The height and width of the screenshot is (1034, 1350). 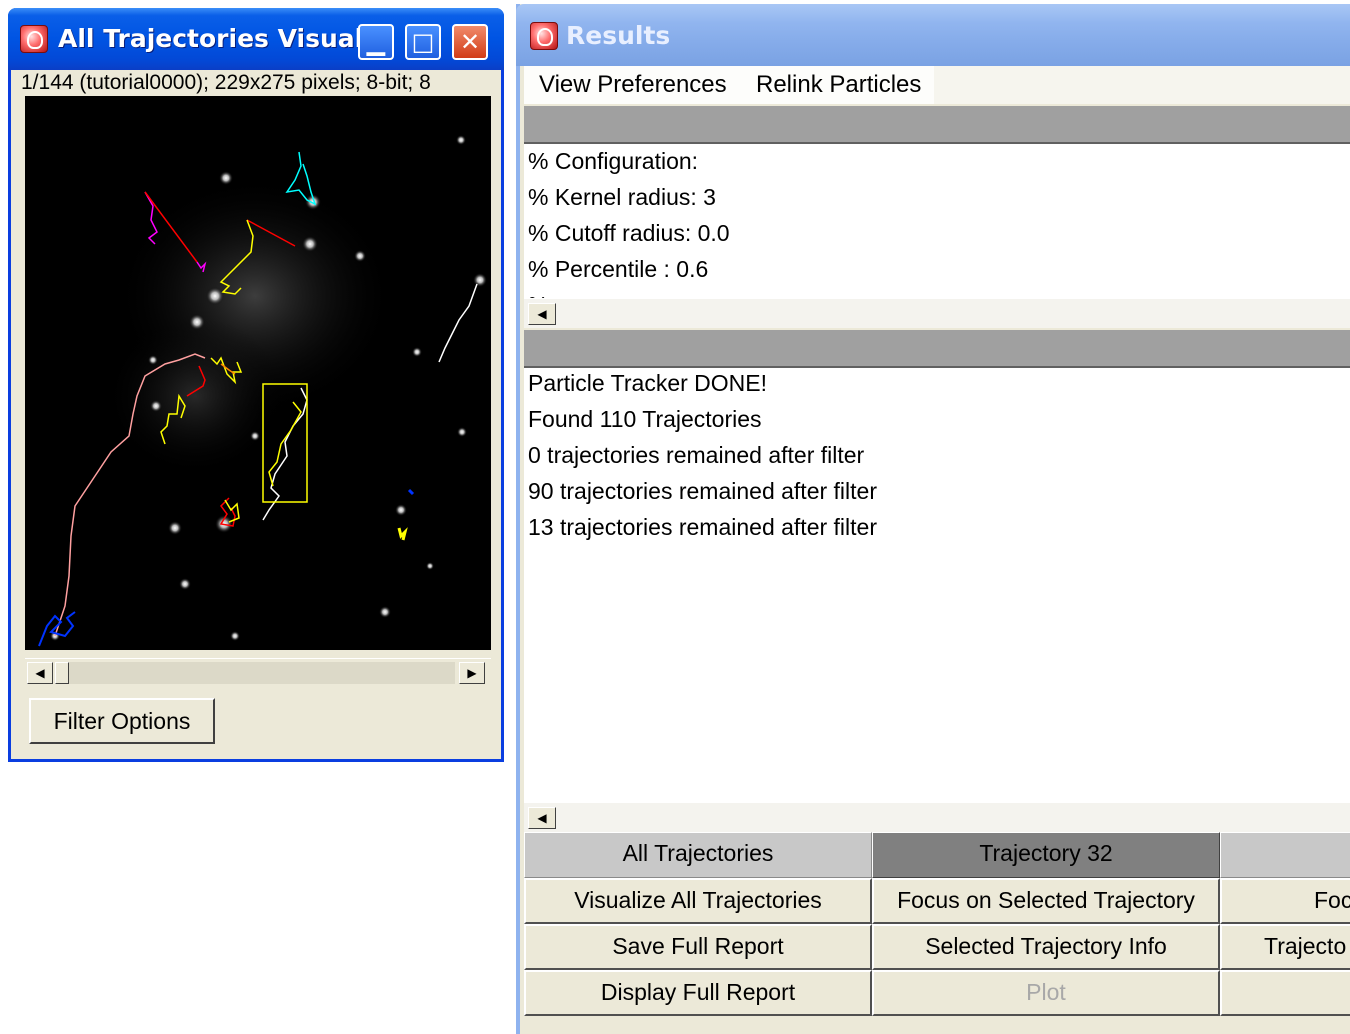 I want to click on maximize-icon: □, so click(x=423, y=42).